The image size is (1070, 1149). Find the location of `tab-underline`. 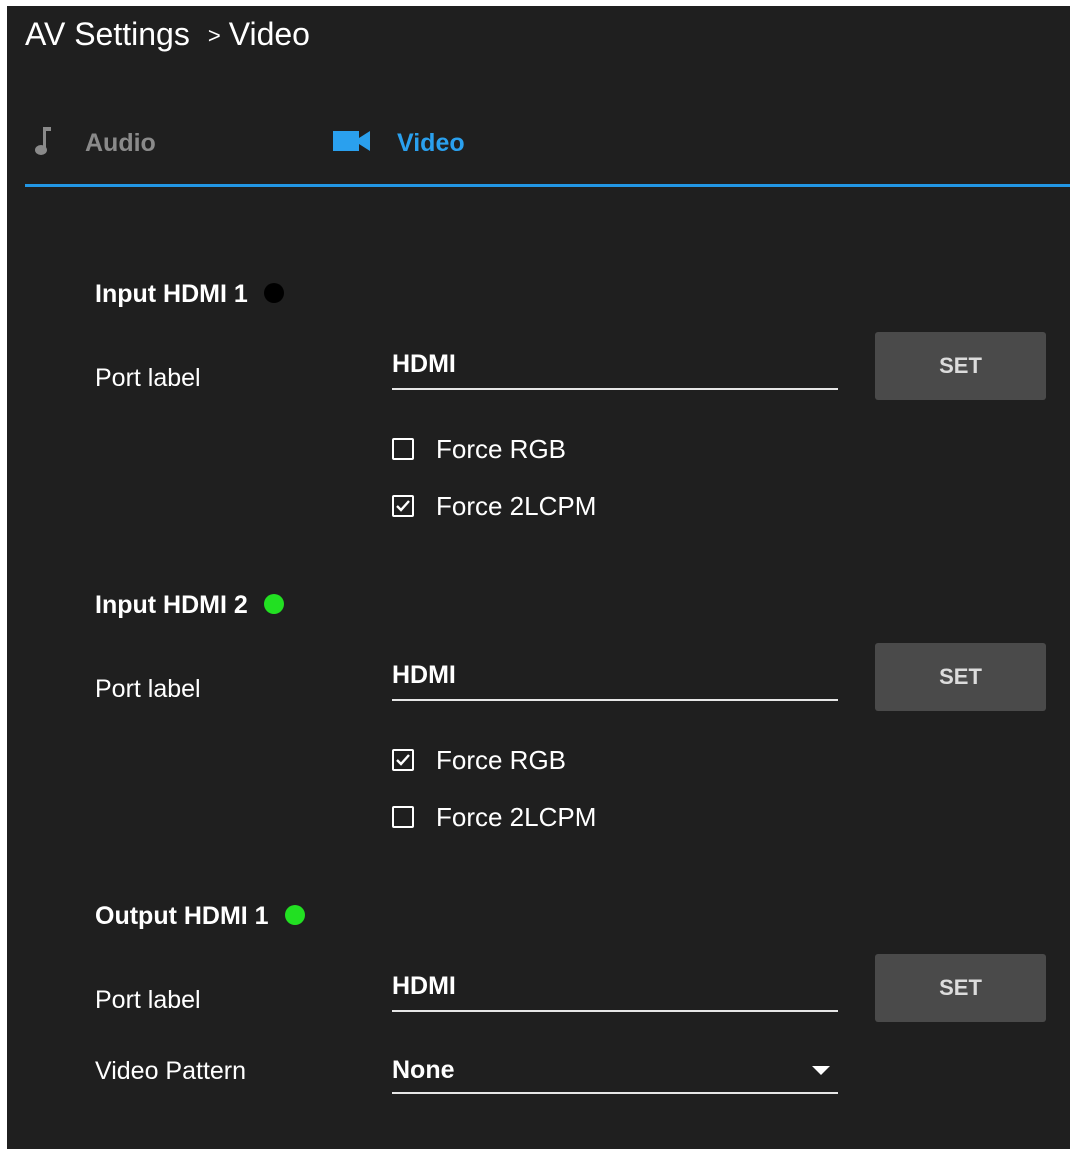

tab-underline is located at coordinates (547, 185).